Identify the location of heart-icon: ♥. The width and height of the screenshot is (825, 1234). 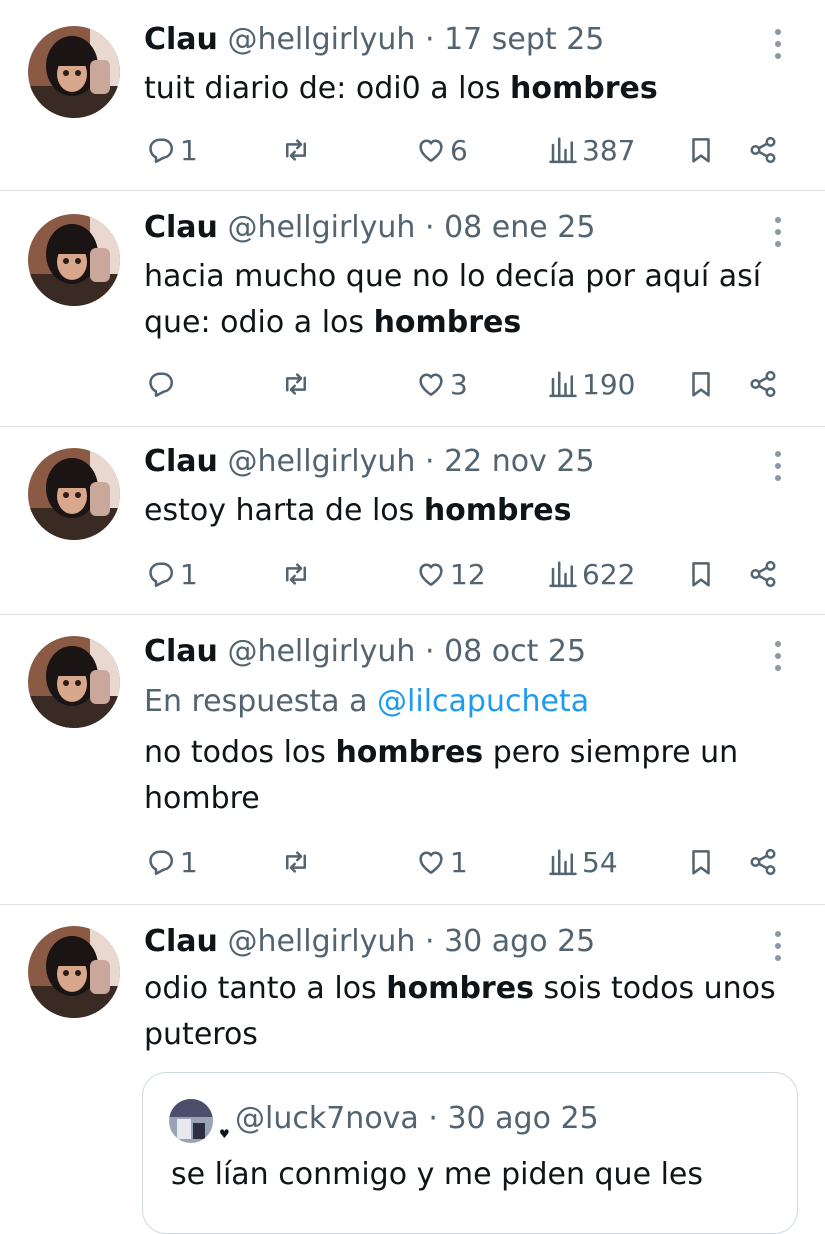
(224, 1134).